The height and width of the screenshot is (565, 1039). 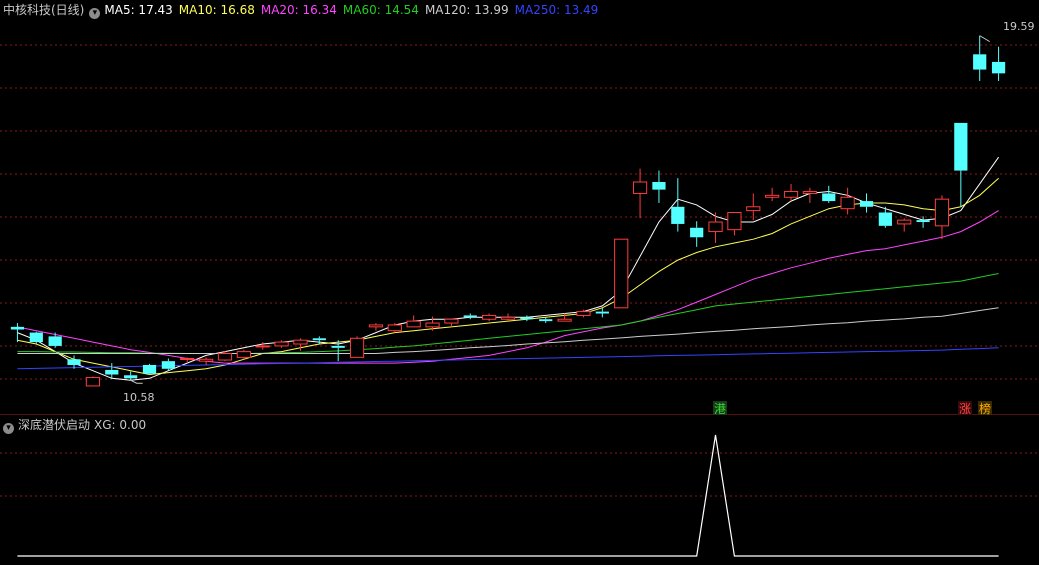 What do you see at coordinates (984, 39) in the screenshot?
I see `high-marker` at bounding box center [984, 39].